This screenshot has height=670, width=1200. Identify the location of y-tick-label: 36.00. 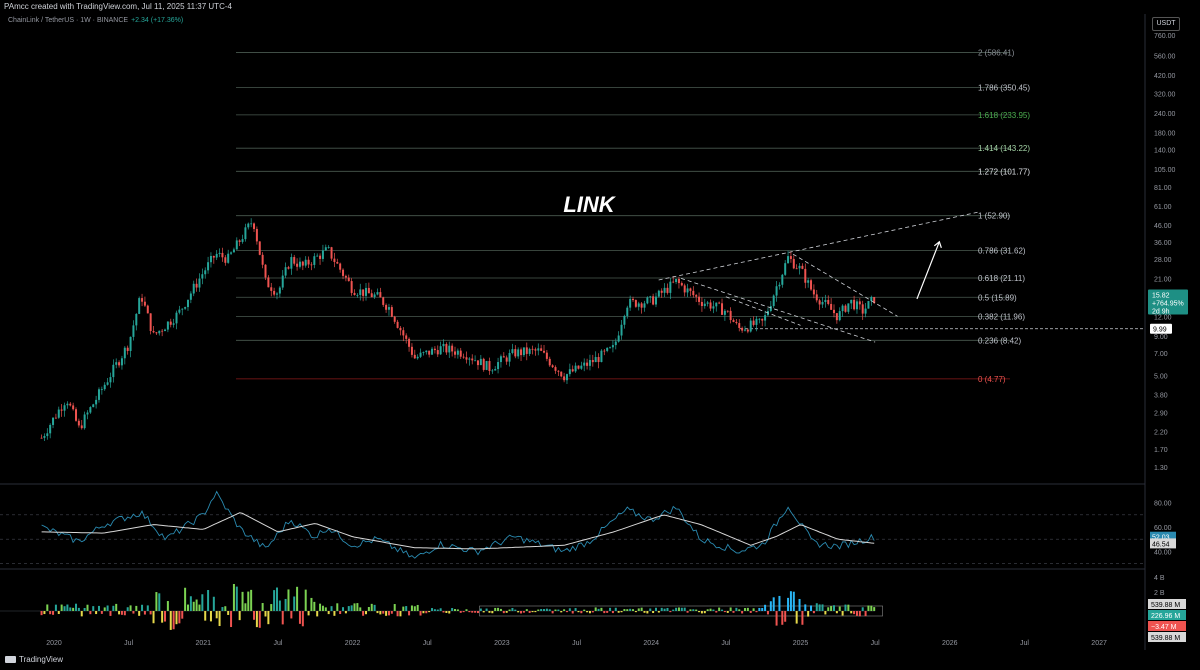
(1163, 243).